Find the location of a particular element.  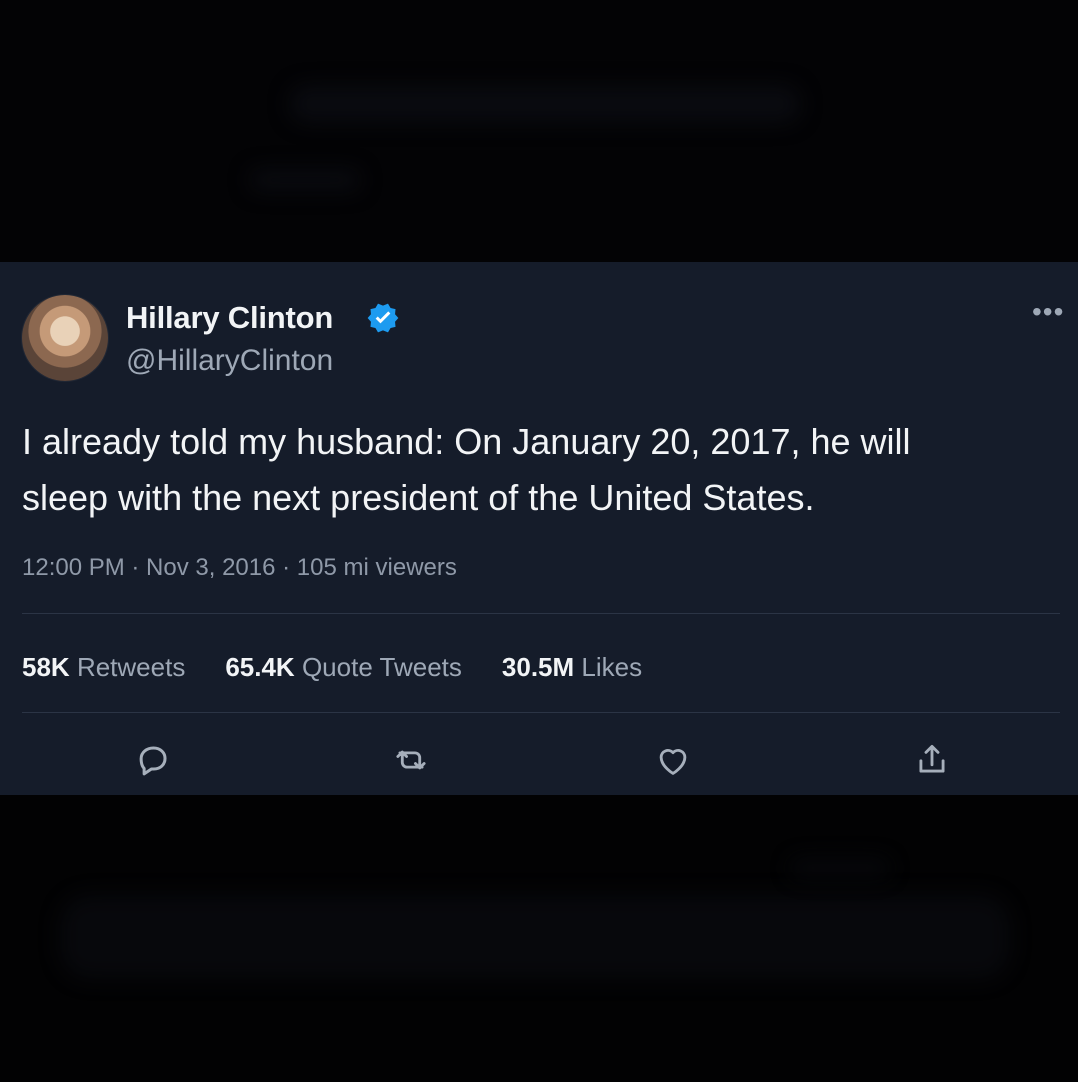

avatar is located at coordinates (65, 338).